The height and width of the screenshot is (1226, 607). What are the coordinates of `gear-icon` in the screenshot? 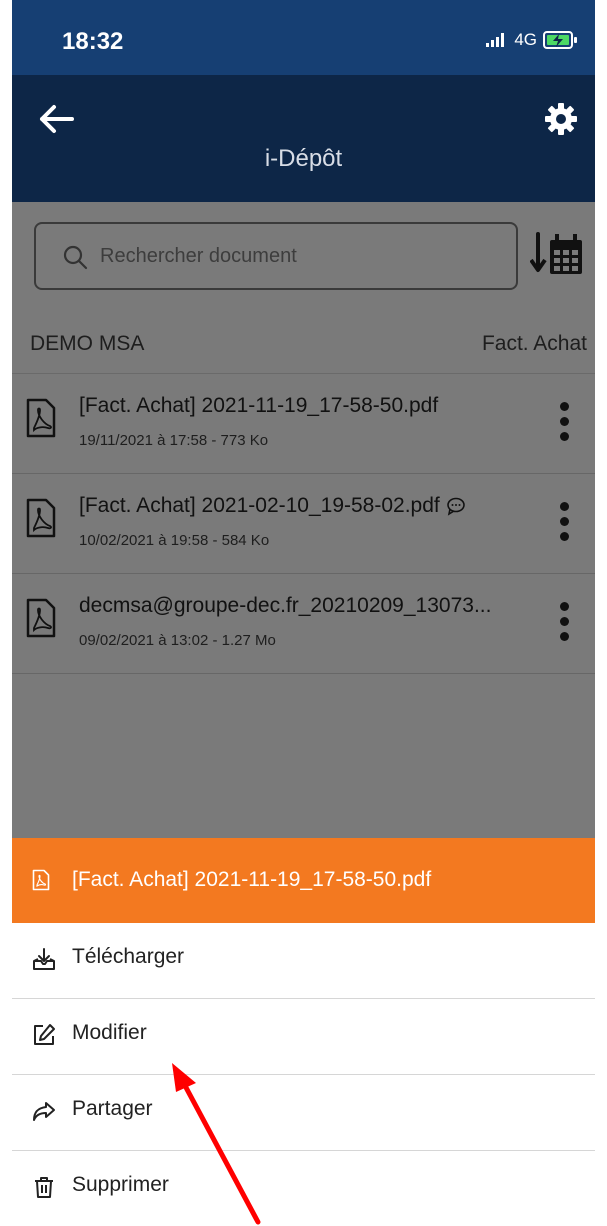 It's located at (561, 119).